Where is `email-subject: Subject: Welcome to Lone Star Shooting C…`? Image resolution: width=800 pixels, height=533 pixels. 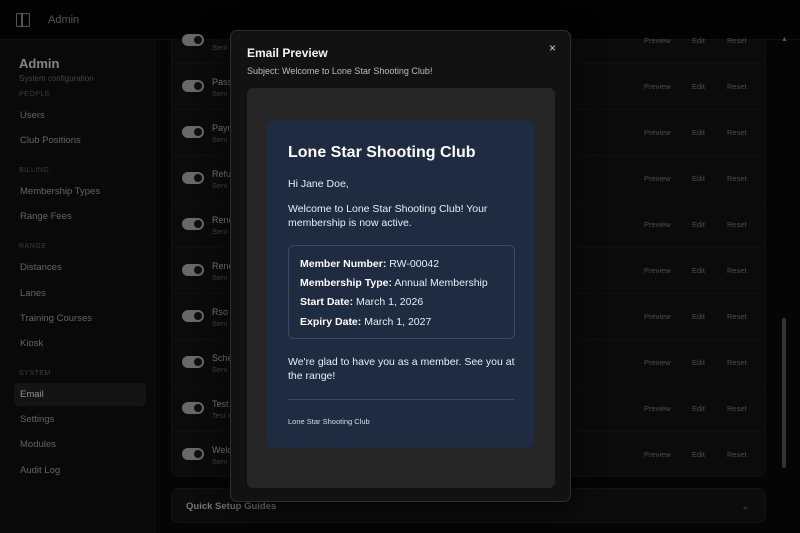 email-subject: Subject: Welcome to Lone Star Shooting C… is located at coordinates (340, 71).